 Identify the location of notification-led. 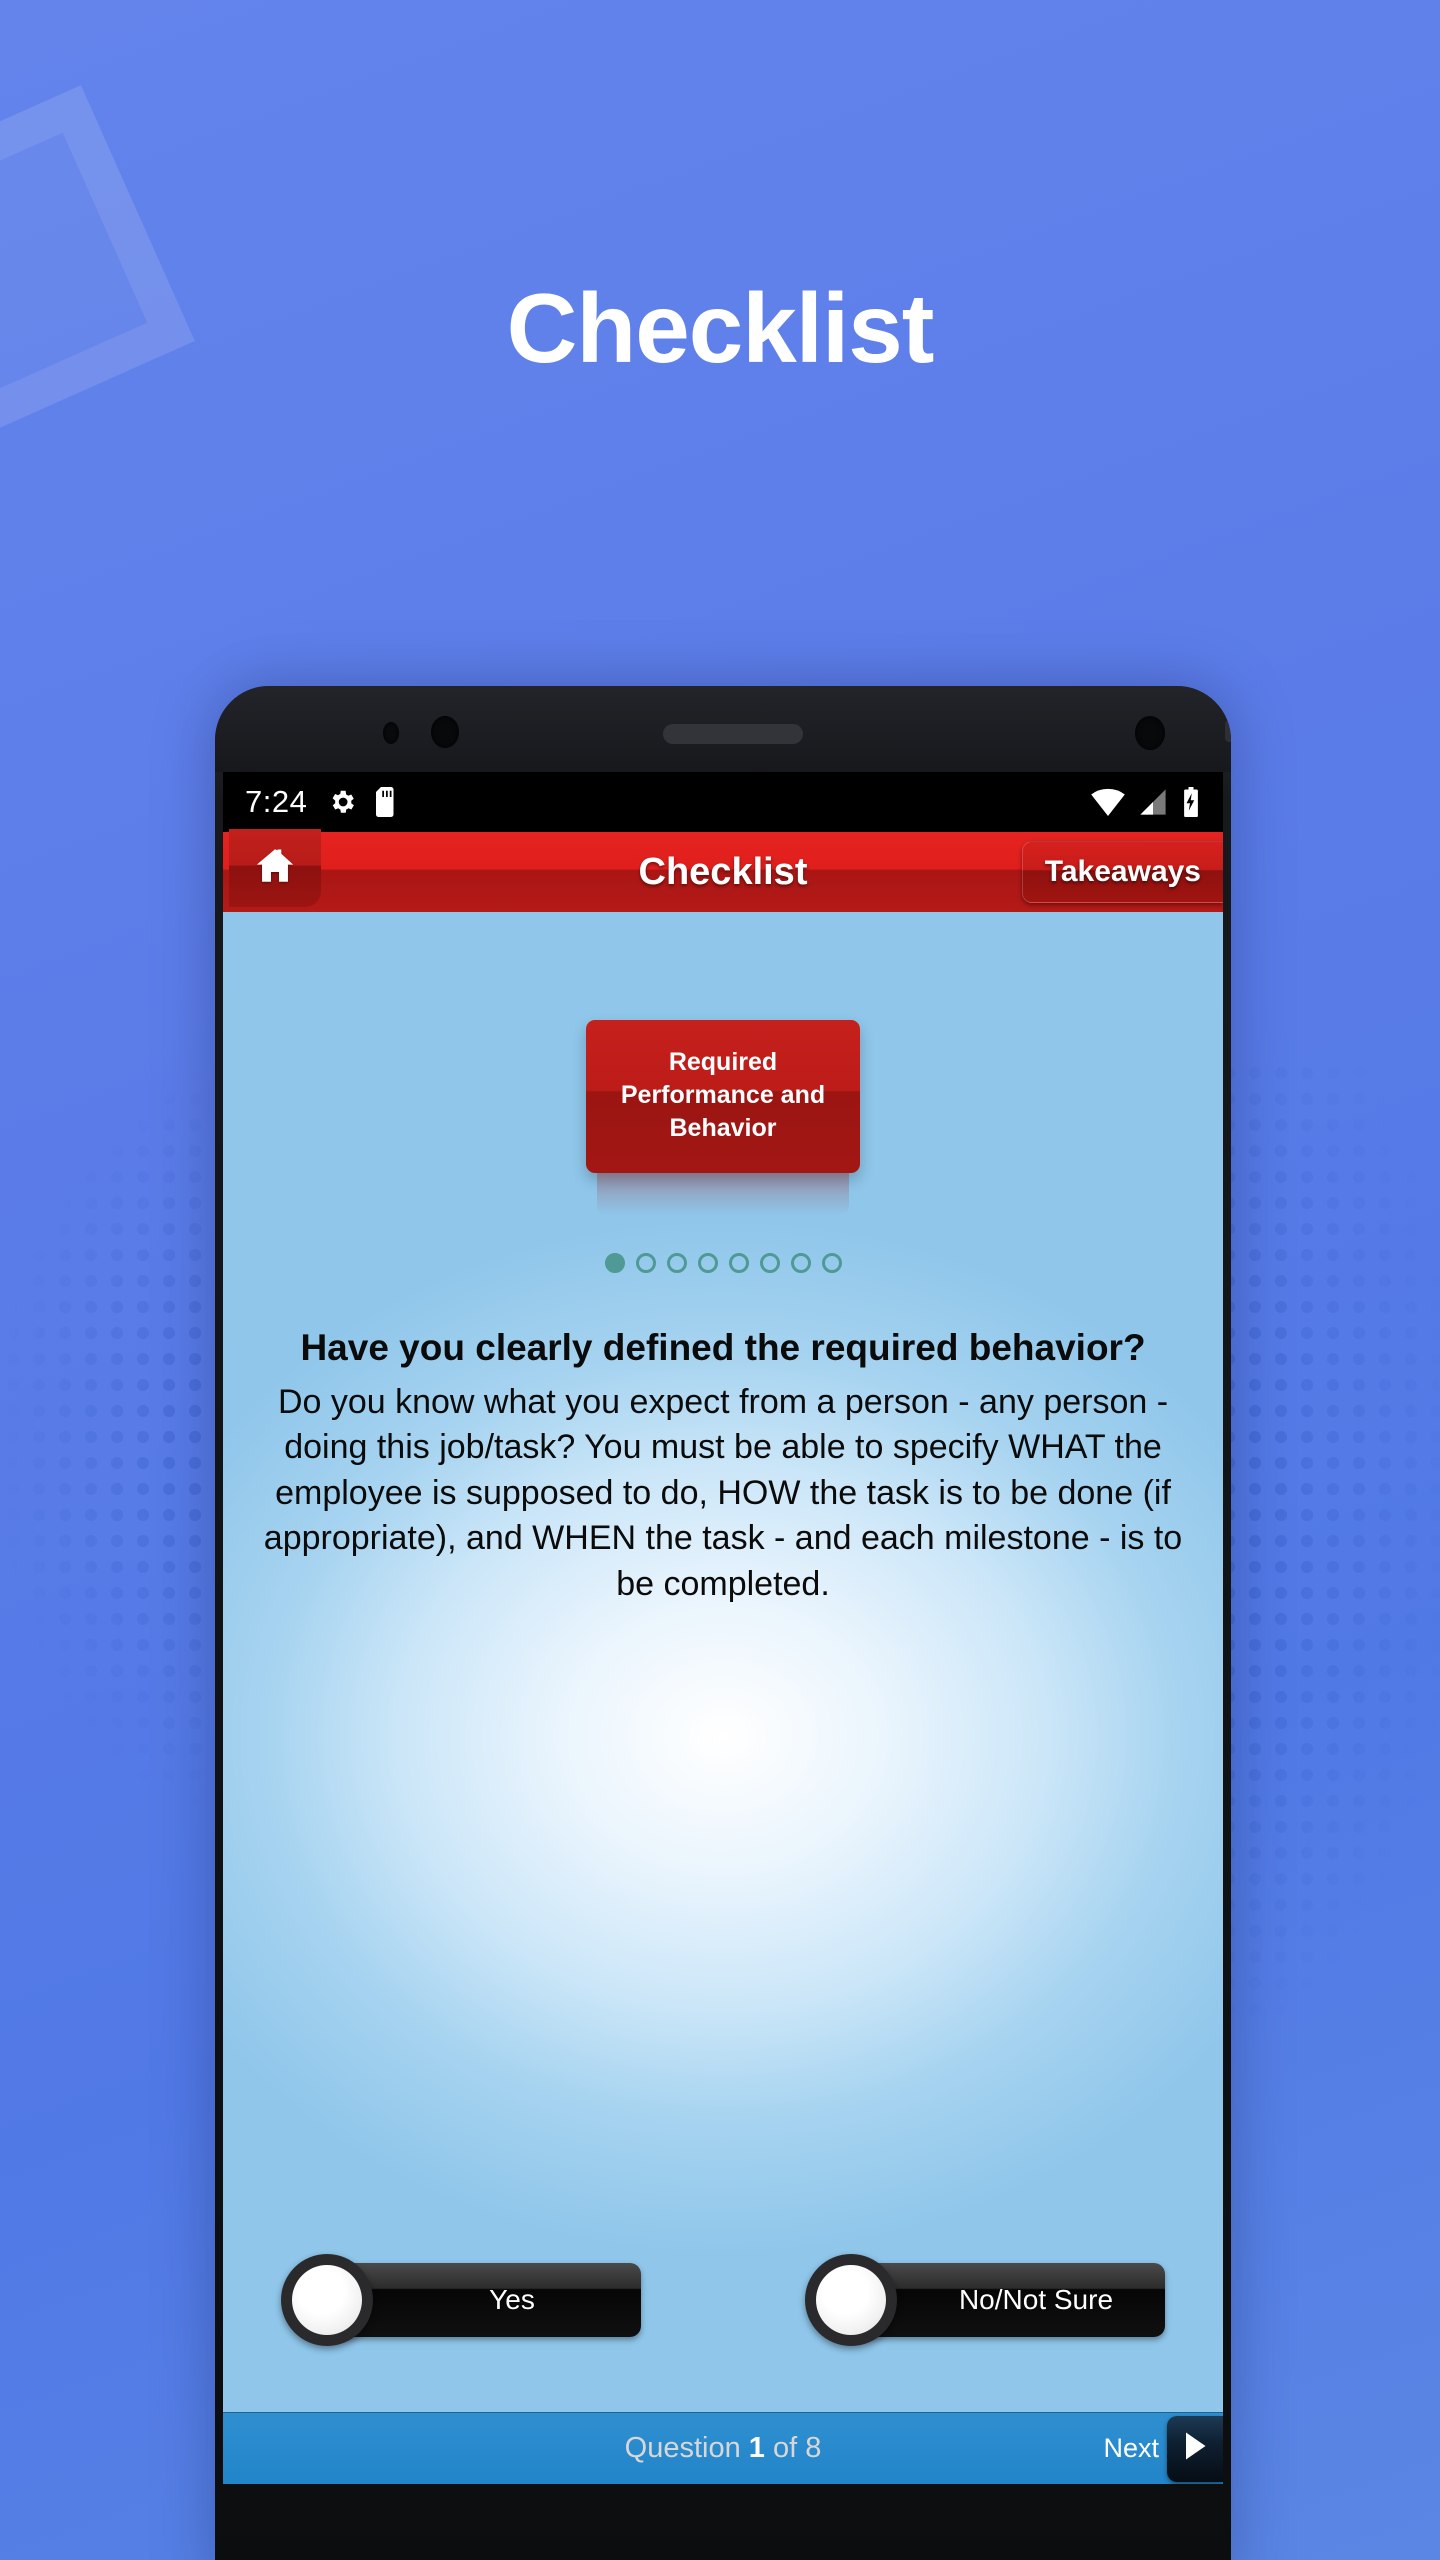
(1228, 731).